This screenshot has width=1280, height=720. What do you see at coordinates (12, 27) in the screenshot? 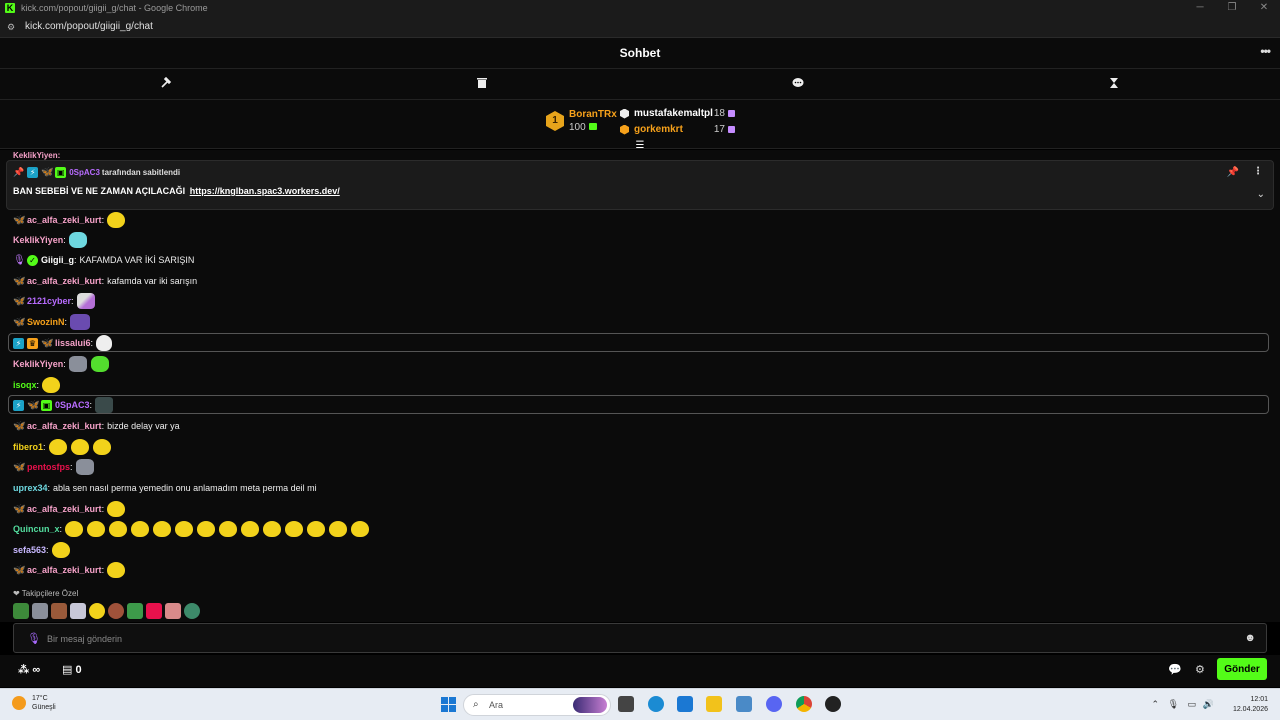
I see `site-settings-icon: ⚙` at bounding box center [12, 27].